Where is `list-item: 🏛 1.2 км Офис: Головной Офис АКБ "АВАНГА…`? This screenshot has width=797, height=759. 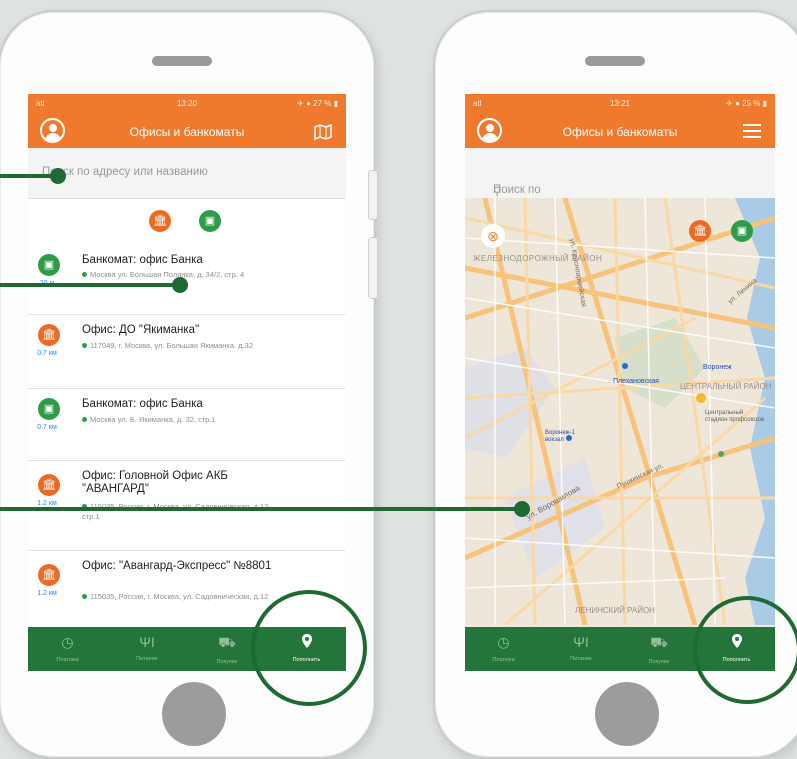
list-item: 🏛 1.2 км Офис: Головной Офис АКБ "АВАНГА… is located at coordinates (187, 505).